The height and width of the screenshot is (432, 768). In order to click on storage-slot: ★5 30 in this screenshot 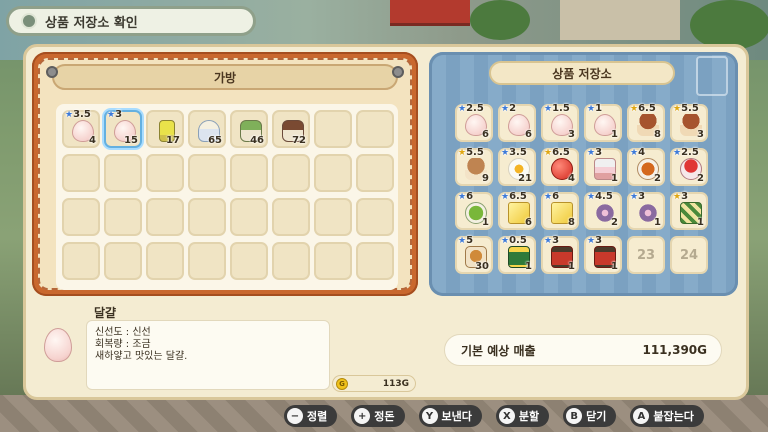, I will do `click(474, 254)`.